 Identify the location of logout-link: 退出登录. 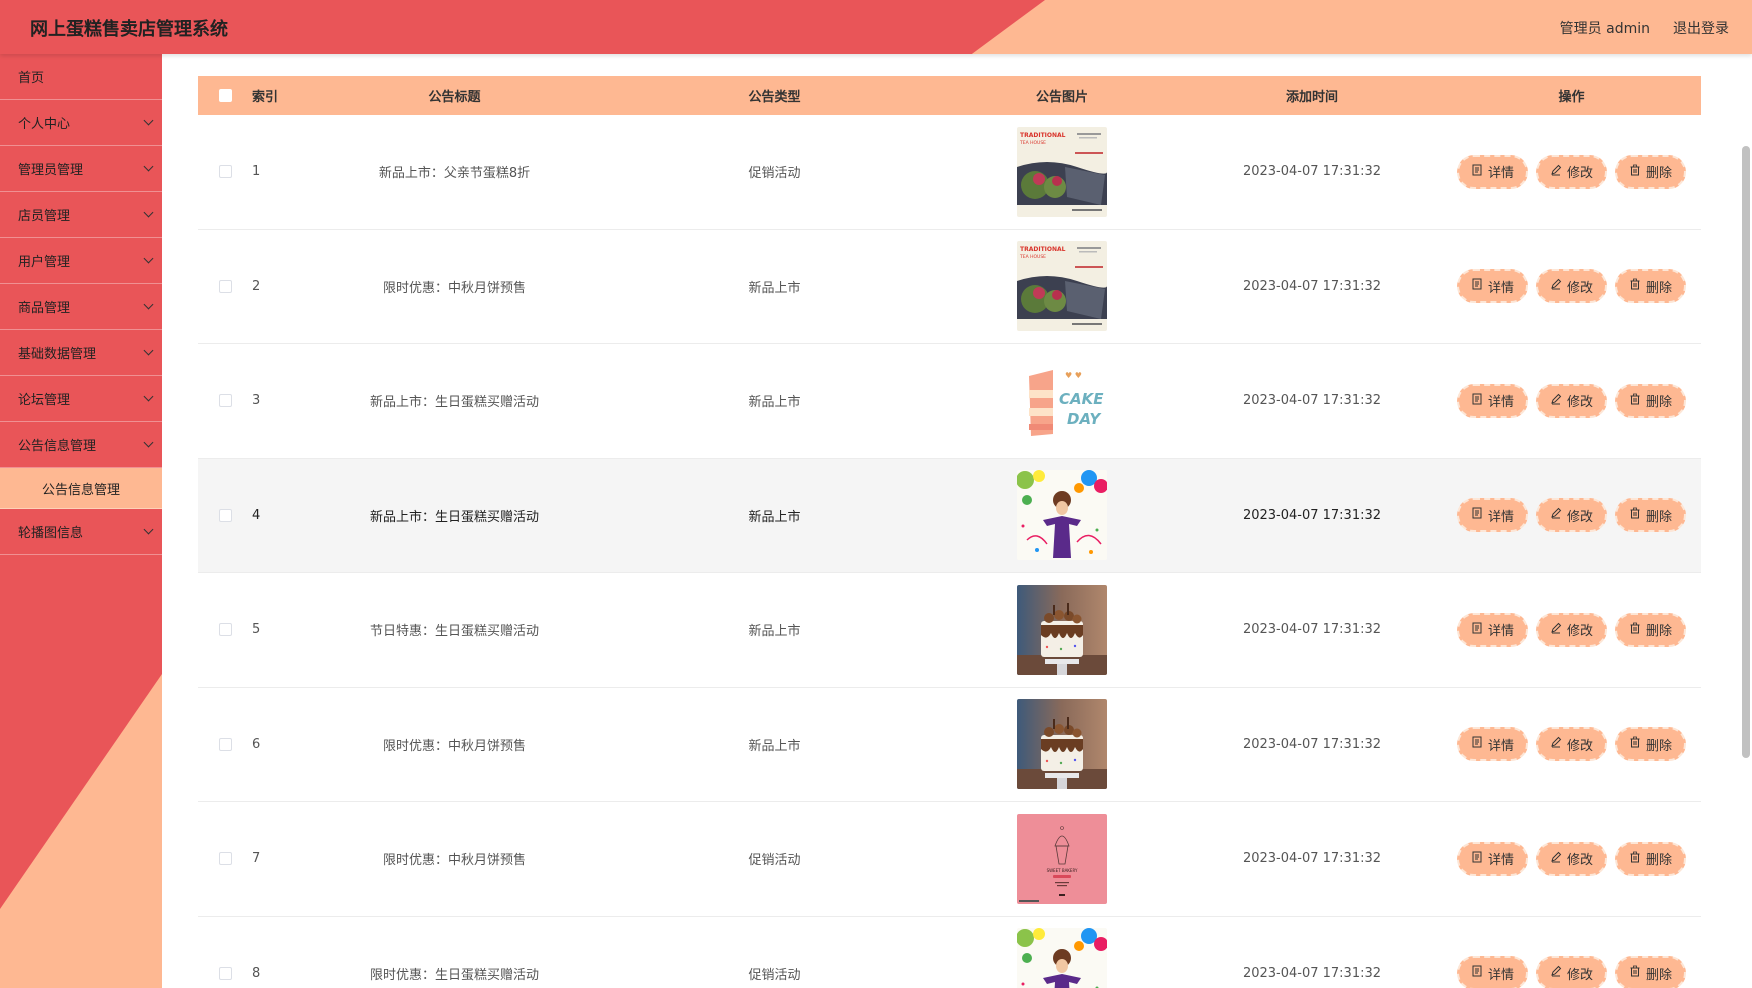
(1701, 28).